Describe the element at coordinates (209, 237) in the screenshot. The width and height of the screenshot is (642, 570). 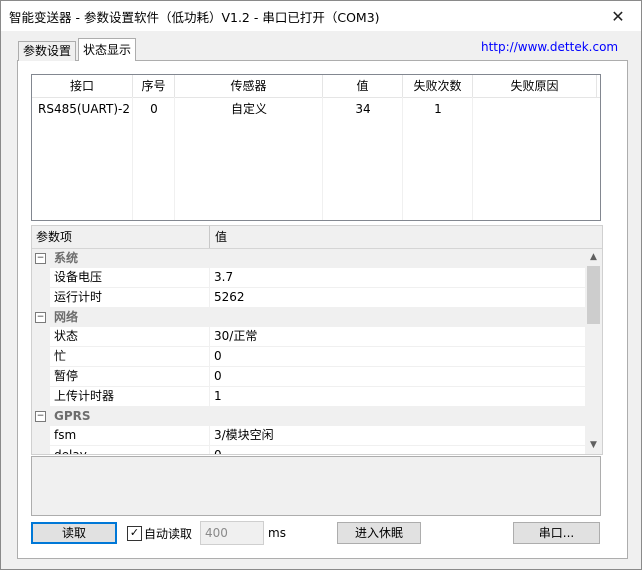
I see `header-divider` at that location.